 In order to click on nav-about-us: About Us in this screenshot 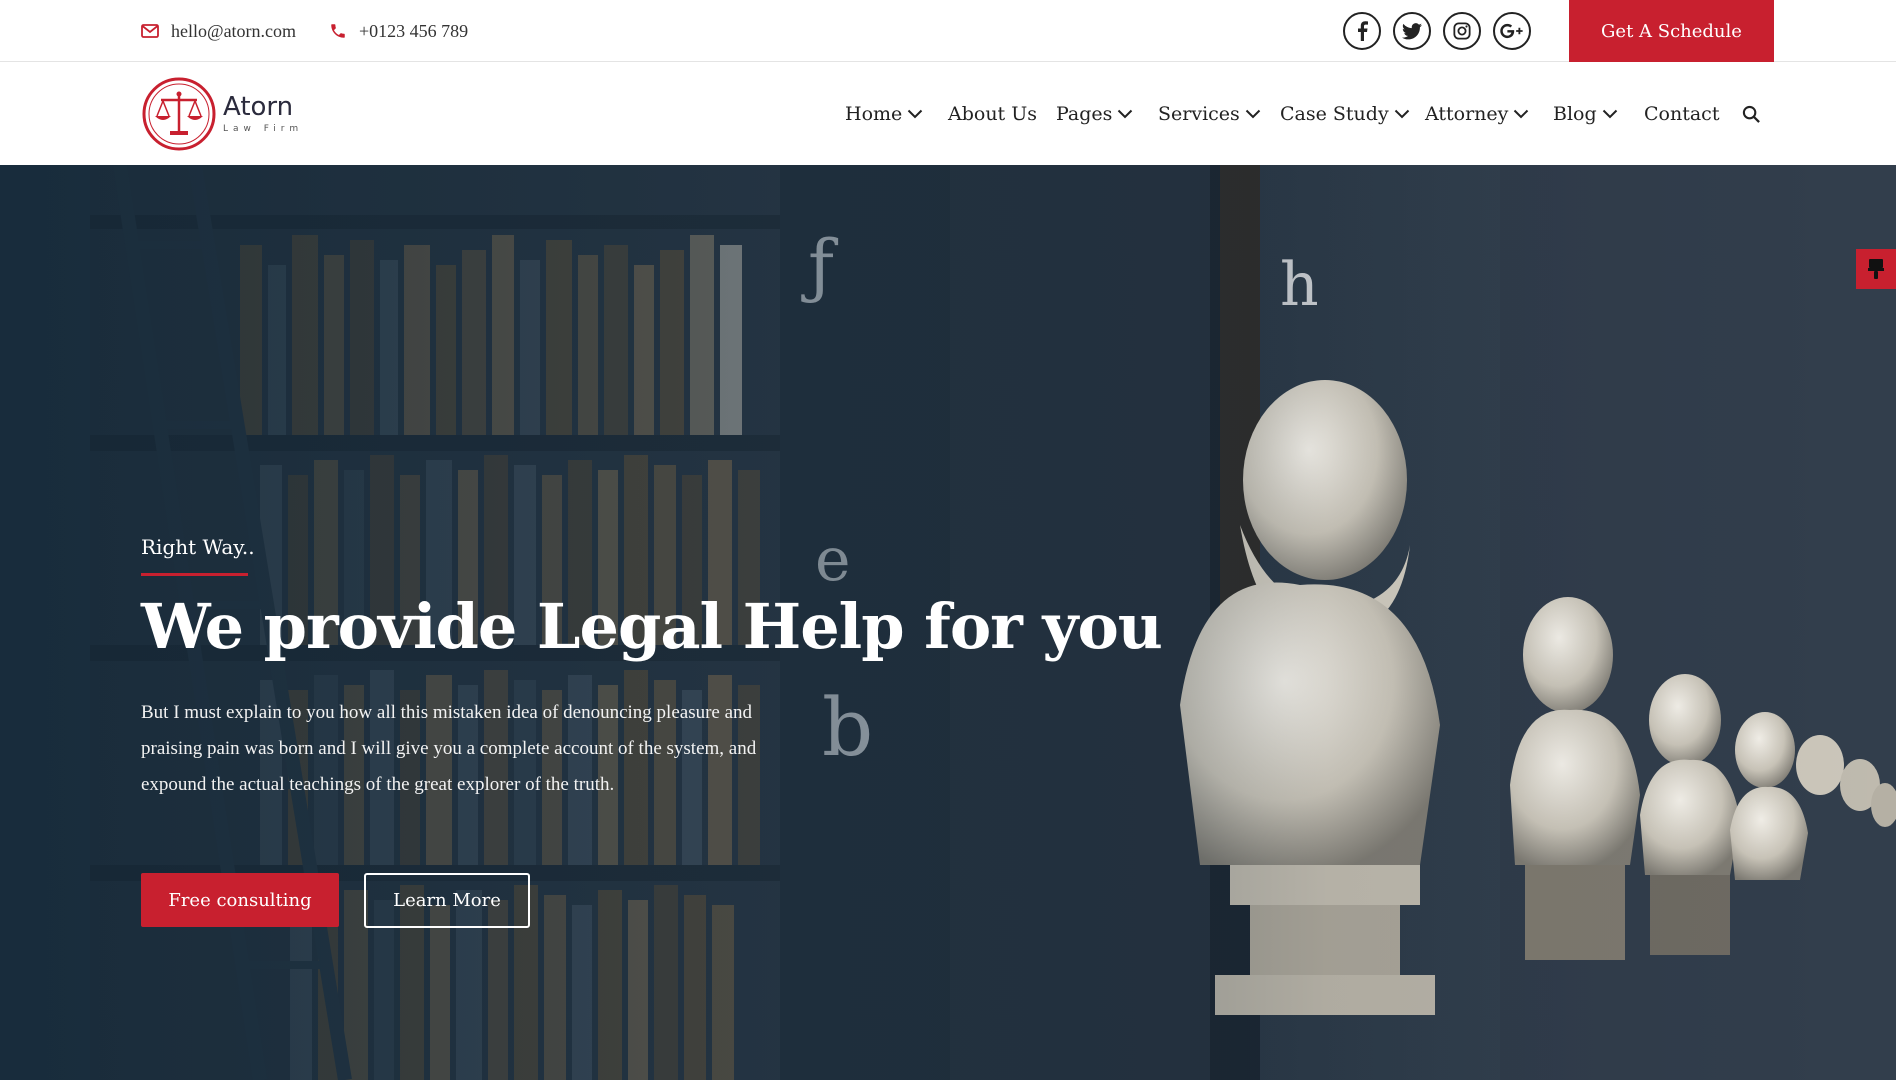, I will do `click(992, 114)`.